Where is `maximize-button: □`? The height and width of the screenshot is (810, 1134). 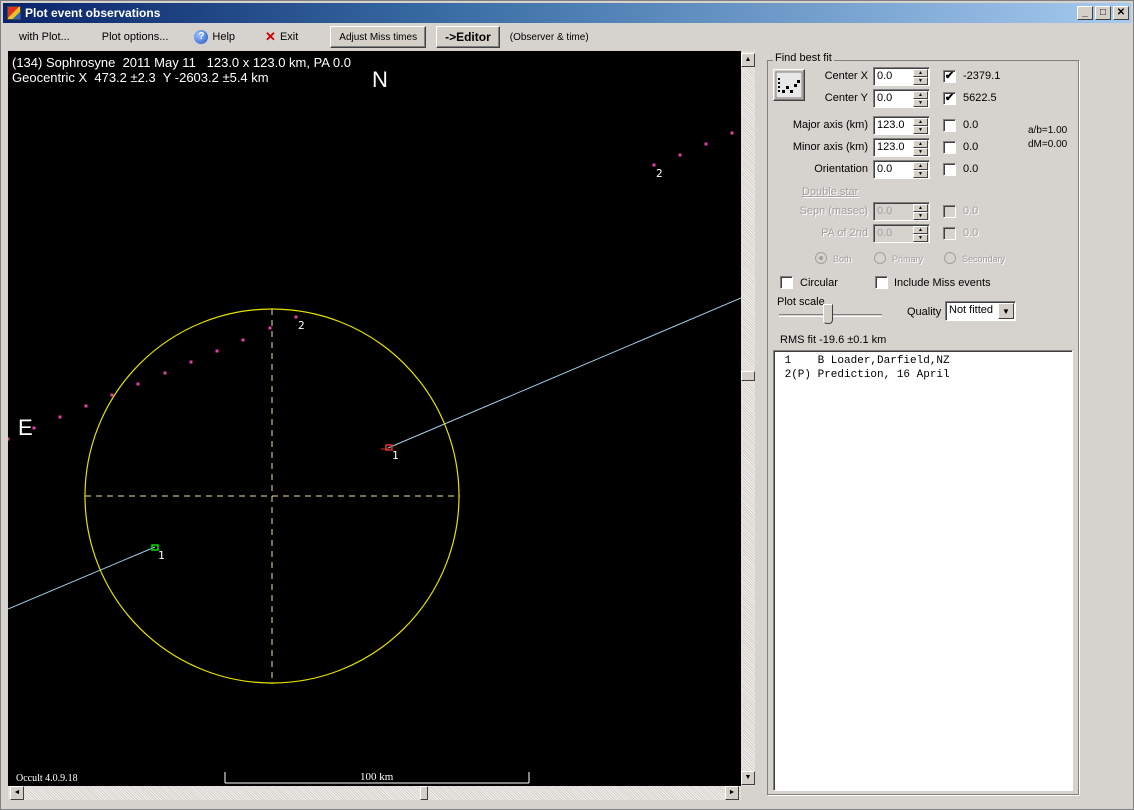 maximize-button: □ is located at coordinates (1103, 13).